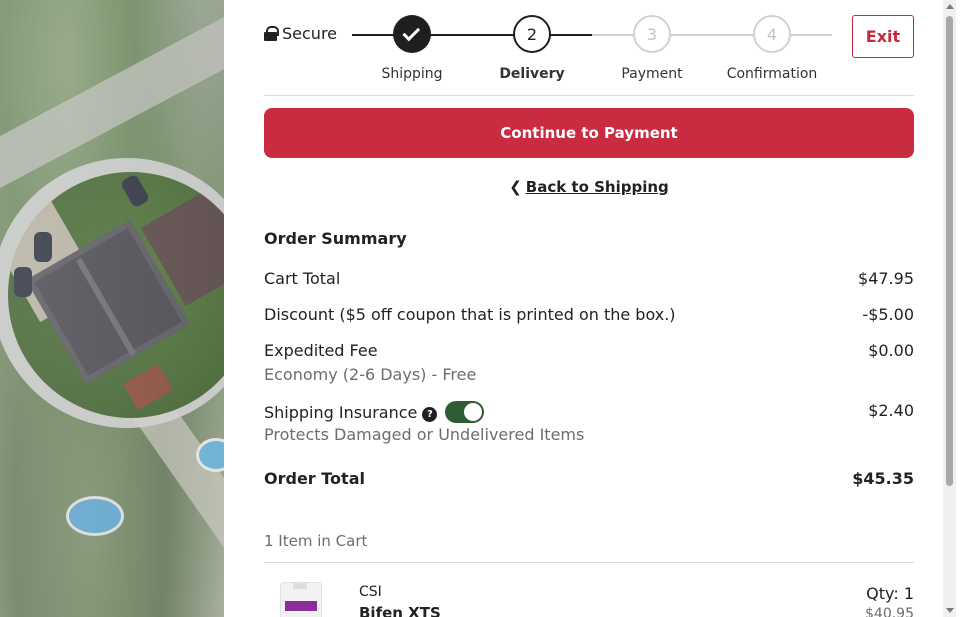 The width and height of the screenshot is (969, 617). Describe the element at coordinates (412, 74) in the screenshot. I see `step-label: Shipping` at that location.